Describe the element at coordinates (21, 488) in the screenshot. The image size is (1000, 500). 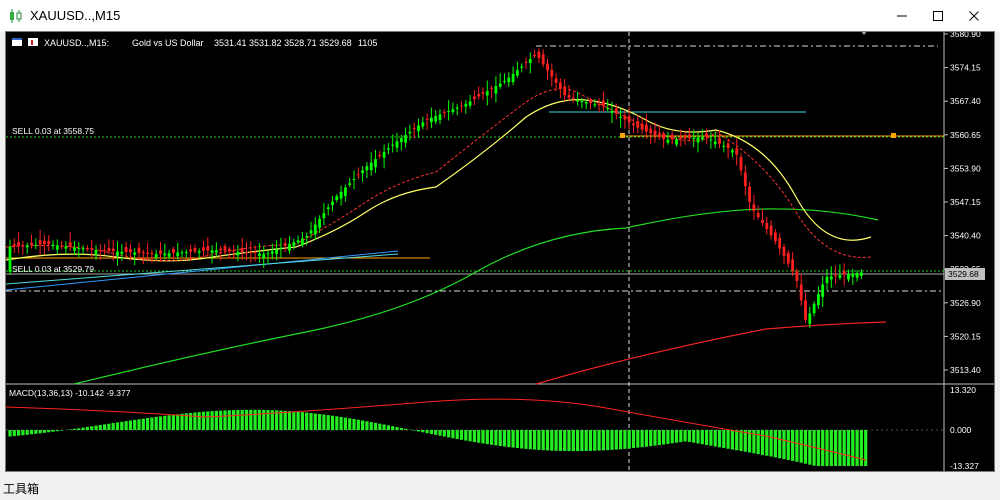
I see `toolbox-label: 工具箱` at that location.